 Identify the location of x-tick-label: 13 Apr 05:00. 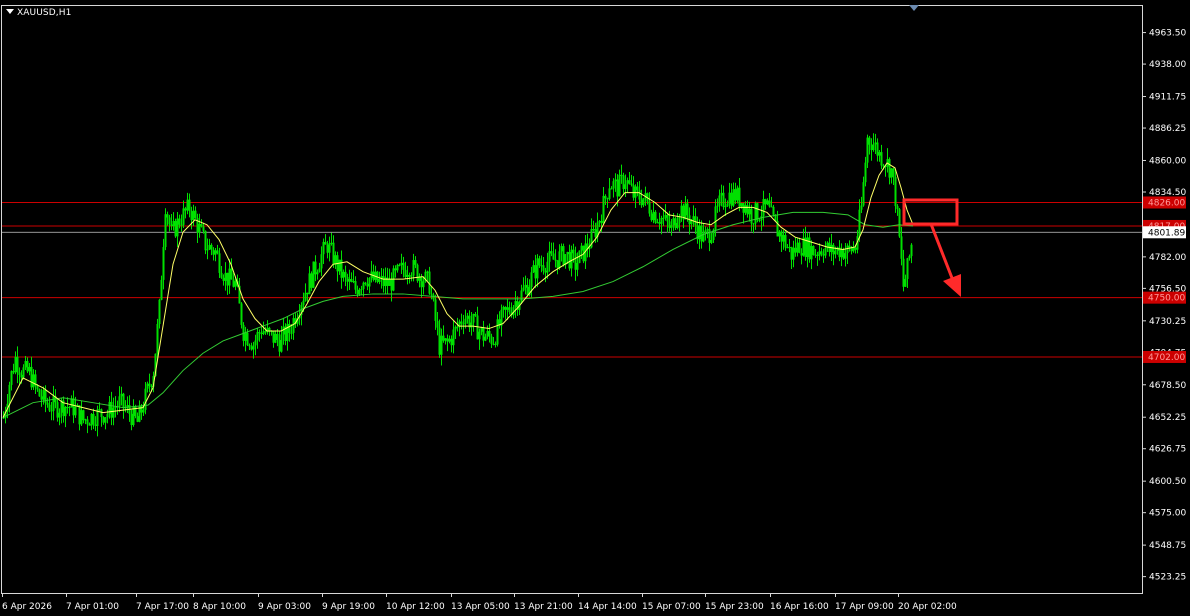
(480, 607).